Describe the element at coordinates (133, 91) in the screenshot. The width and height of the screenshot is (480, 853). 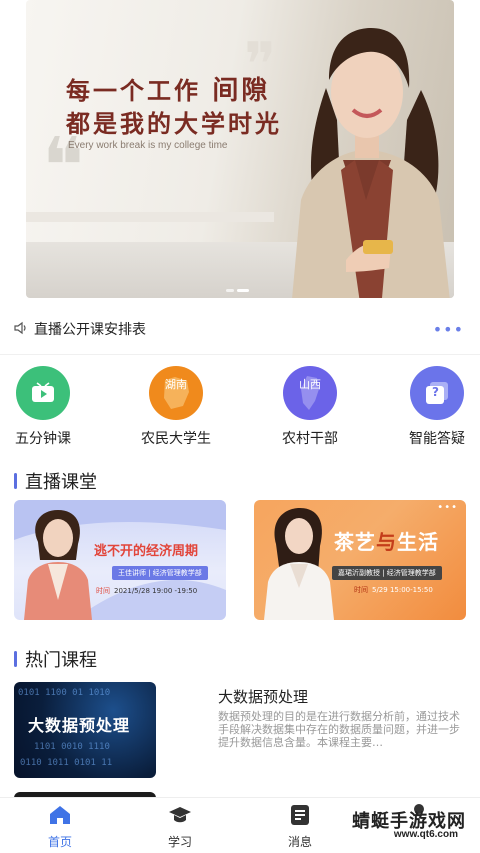
I see `banner-title-prefix: 每一个工作` at that location.